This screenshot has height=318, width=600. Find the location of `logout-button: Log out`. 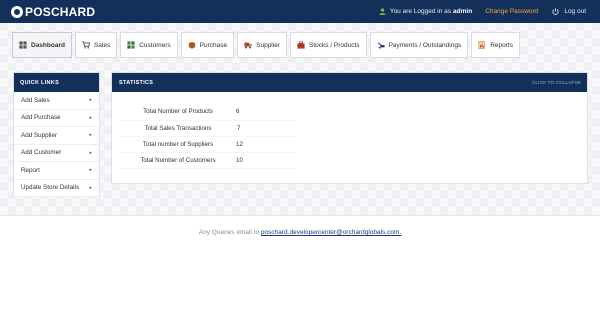

logout-button: Log out is located at coordinates (569, 11).